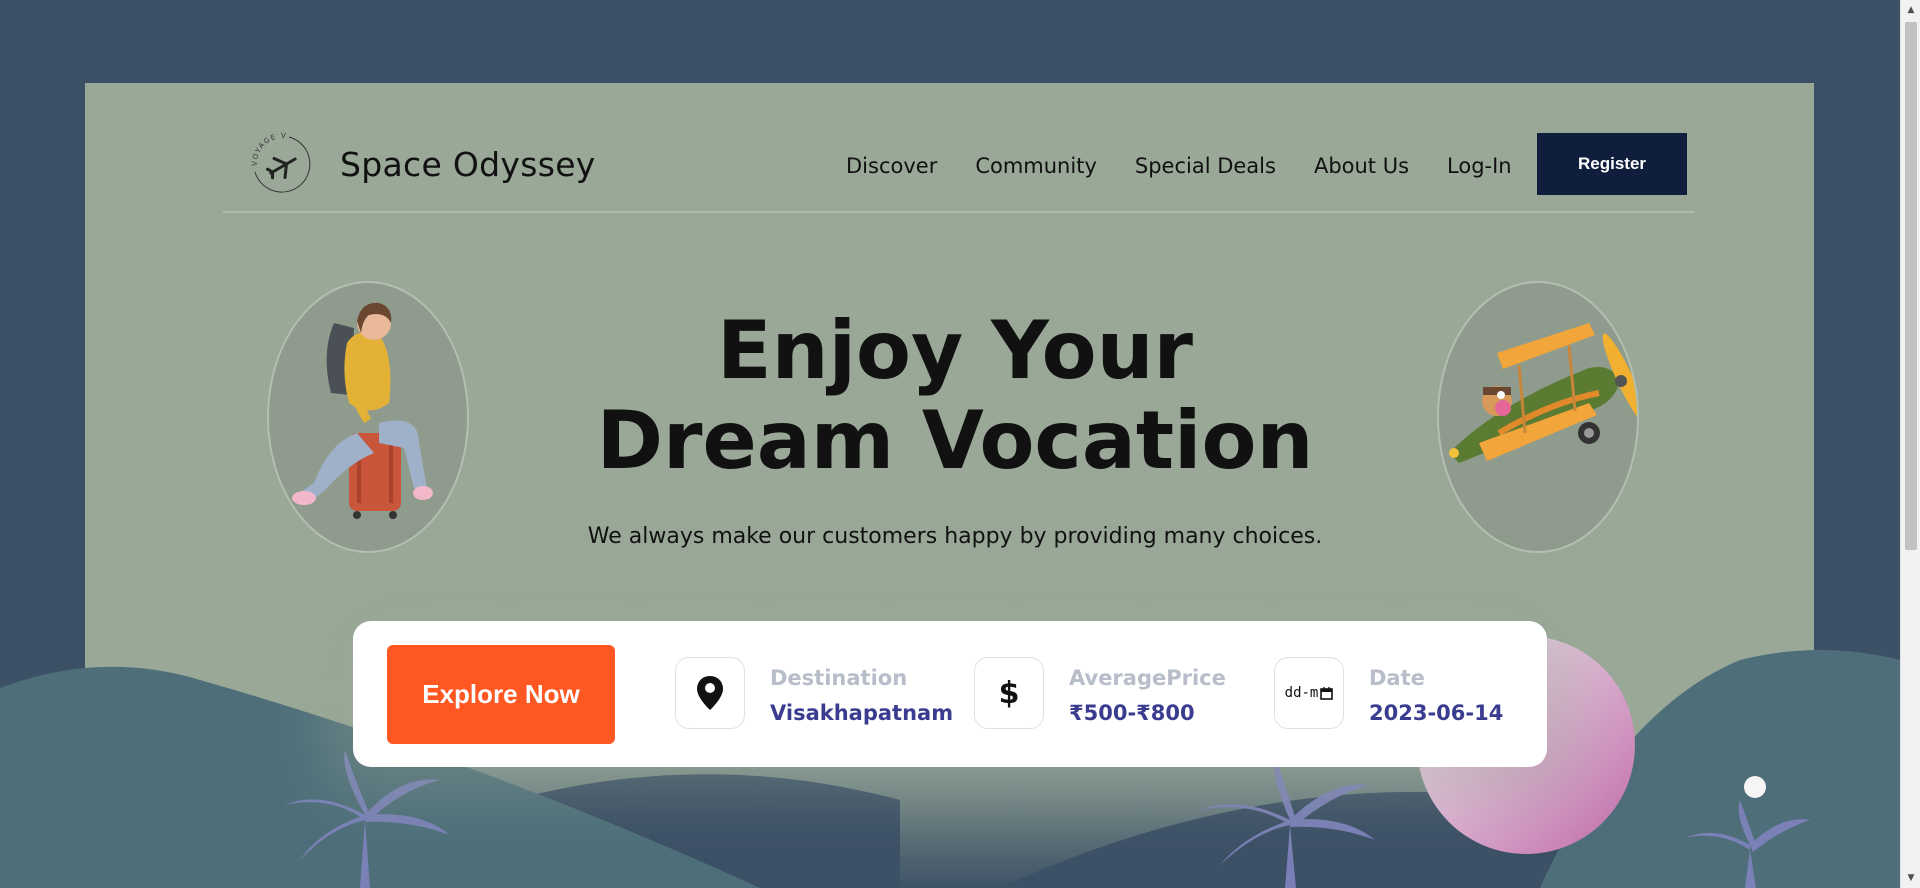 The height and width of the screenshot is (888, 1920). Describe the element at coordinates (1301, 693) in the screenshot. I see `date-input-placeholder: dd-m` at that location.